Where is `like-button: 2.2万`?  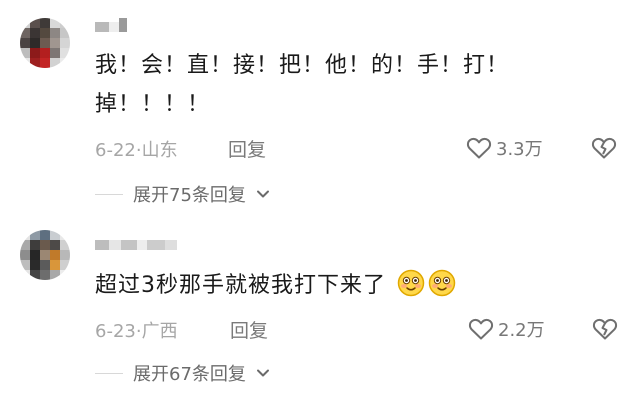 like-button: 2.2万 is located at coordinates (506, 329).